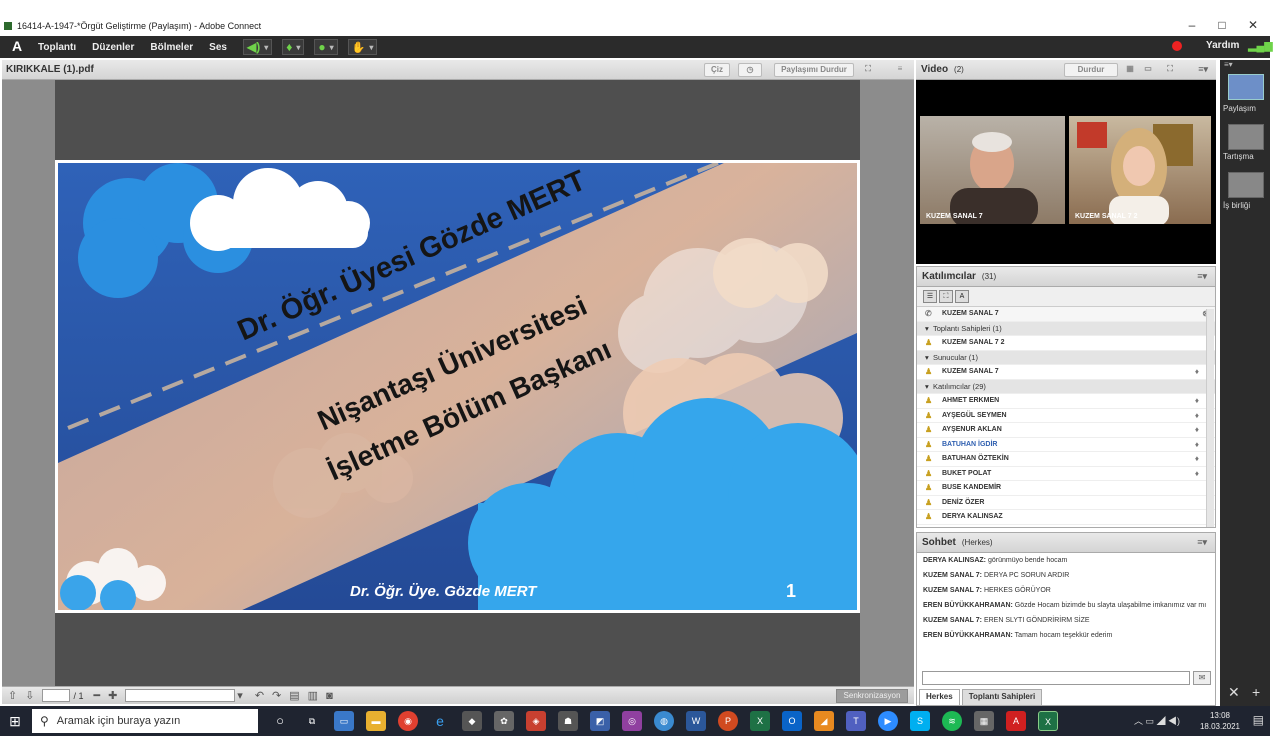  What do you see at coordinates (280, 721) in the screenshot?
I see `cortana-icon: ○` at bounding box center [280, 721].